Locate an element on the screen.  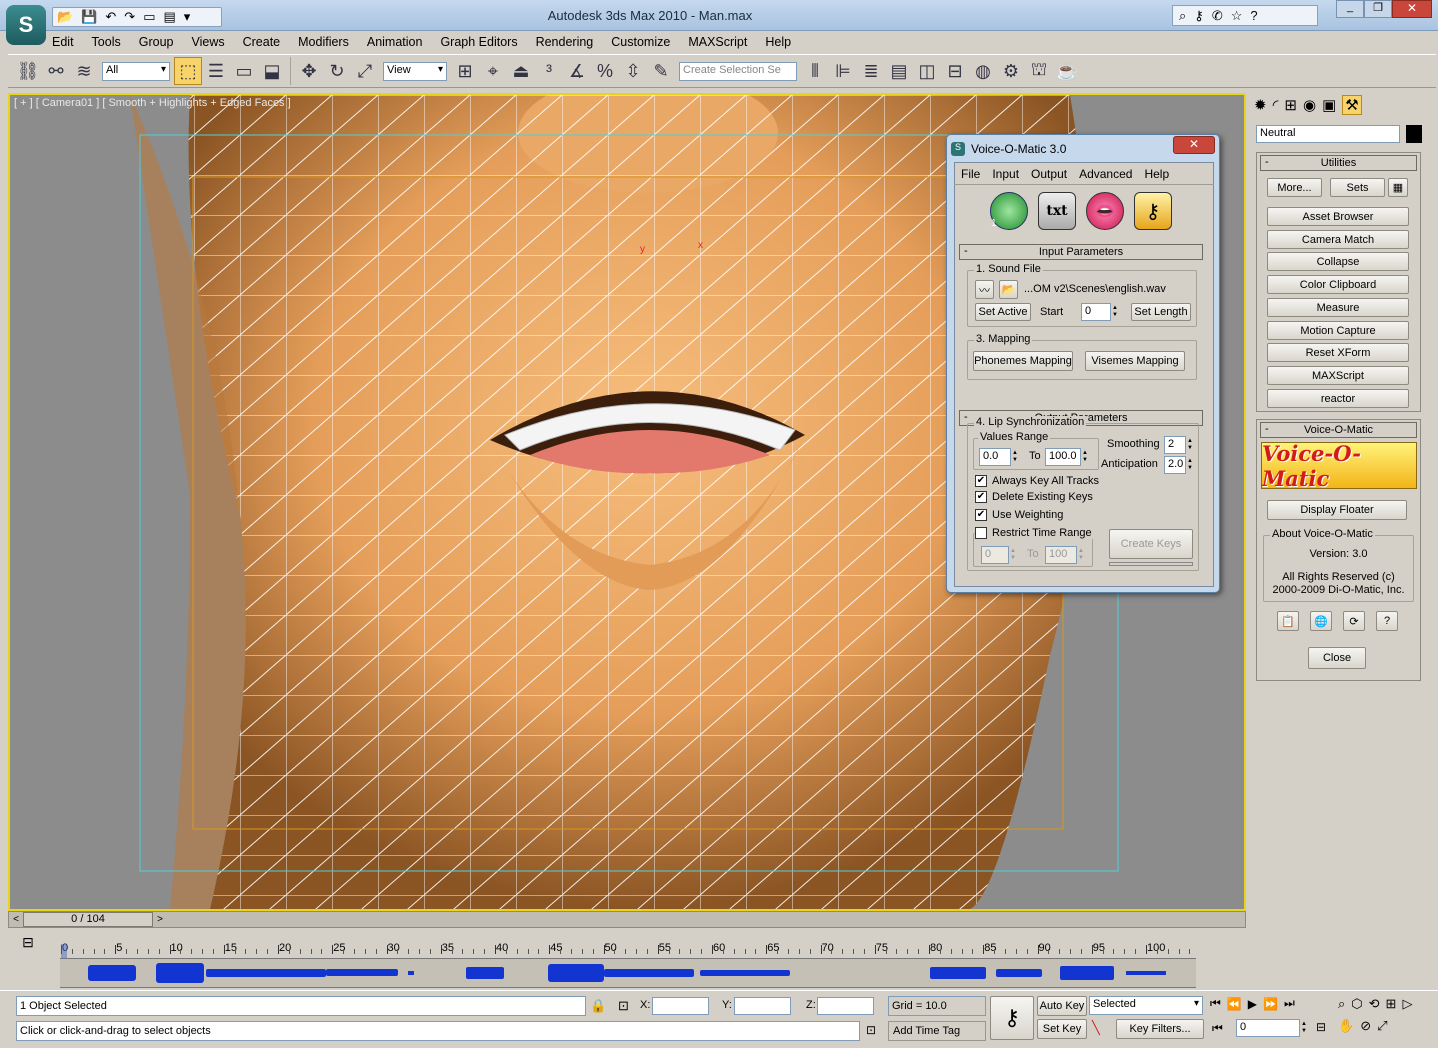
go-to-start-icon: ⏮ is located at coordinates (1215, 1003).